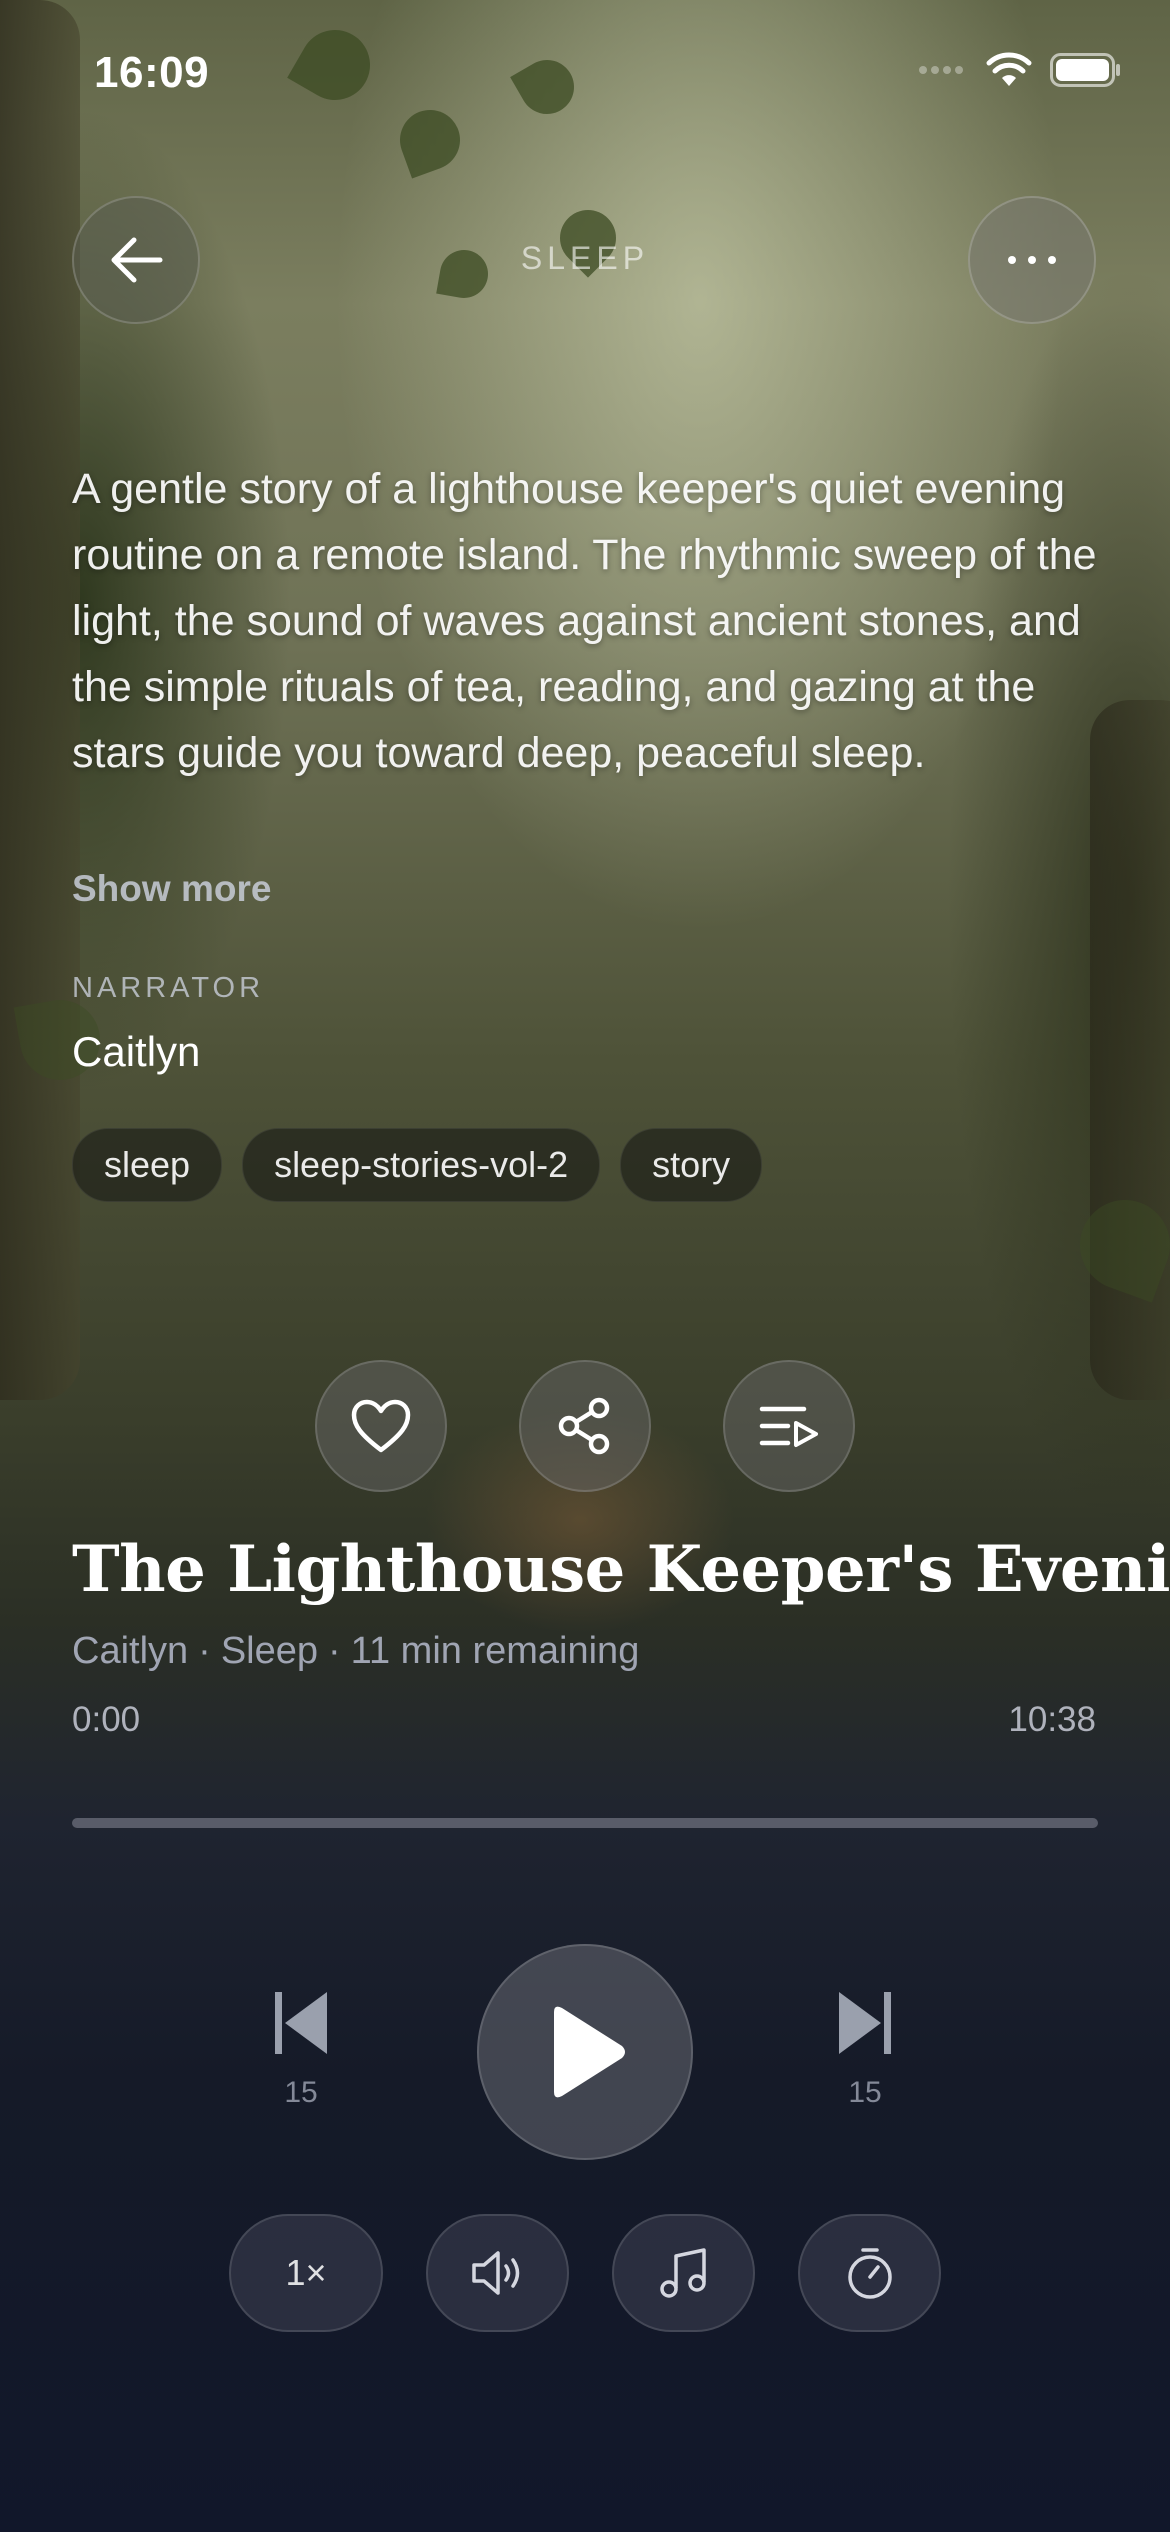  What do you see at coordinates (301, 2092) in the screenshot?
I see `skip-back-label: 15` at bounding box center [301, 2092].